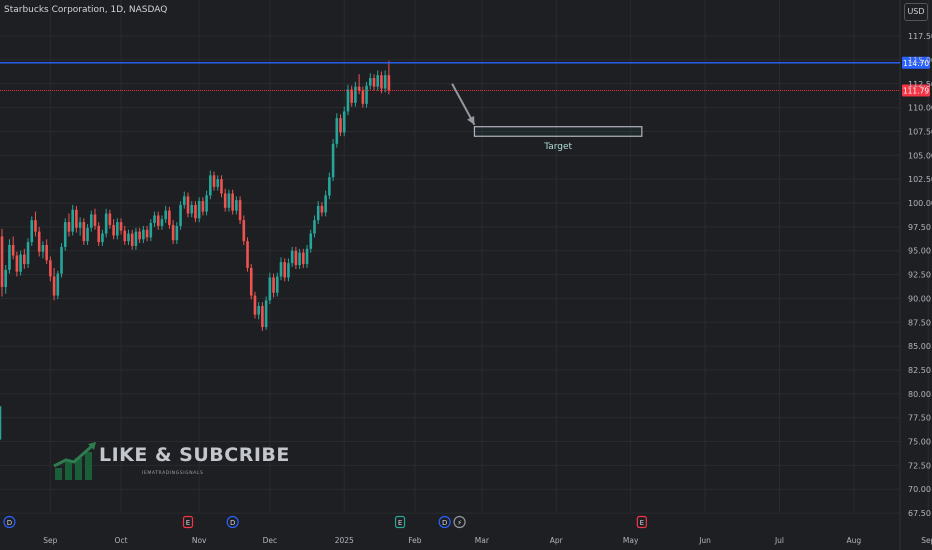  What do you see at coordinates (170, 462) in the screenshot?
I see `watermark: LIKE & SUBCRIBE IEMATRADINGSIGNALS` at bounding box center [170, 462].